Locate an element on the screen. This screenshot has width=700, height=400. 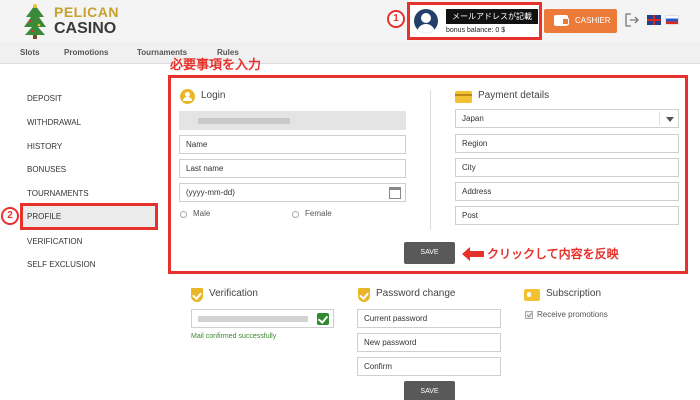
nav-item-slots: Slots is located at coordinates (30, 52).